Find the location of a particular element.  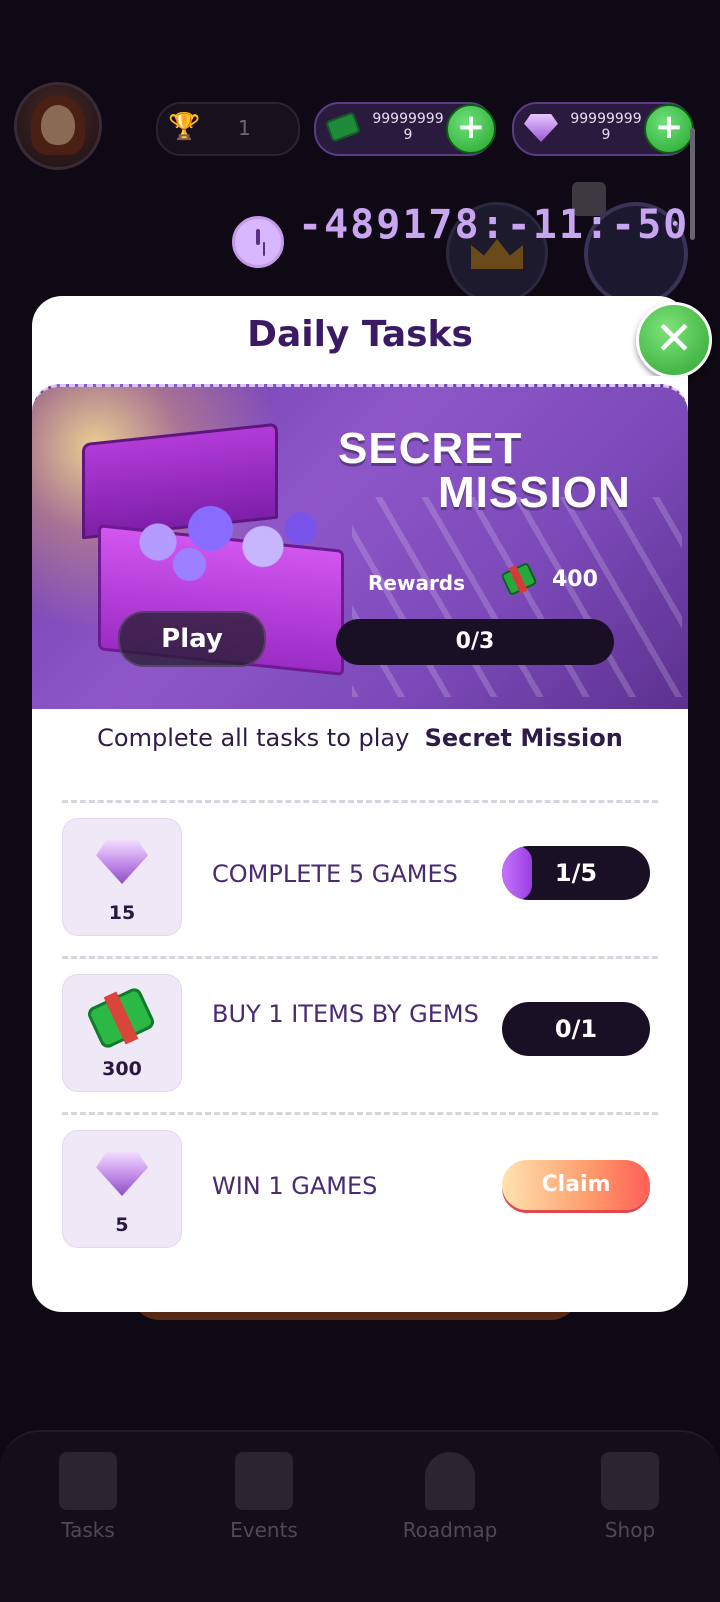

gem-value: 999999999 is located at coordinates (606, 127).